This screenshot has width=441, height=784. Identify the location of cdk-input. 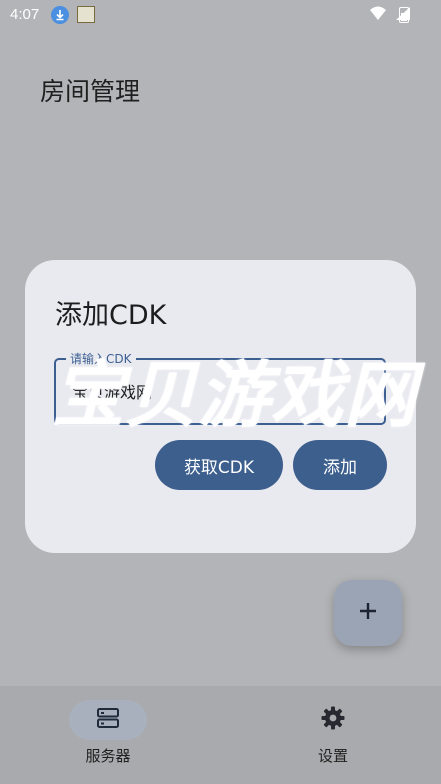
(222, 390).